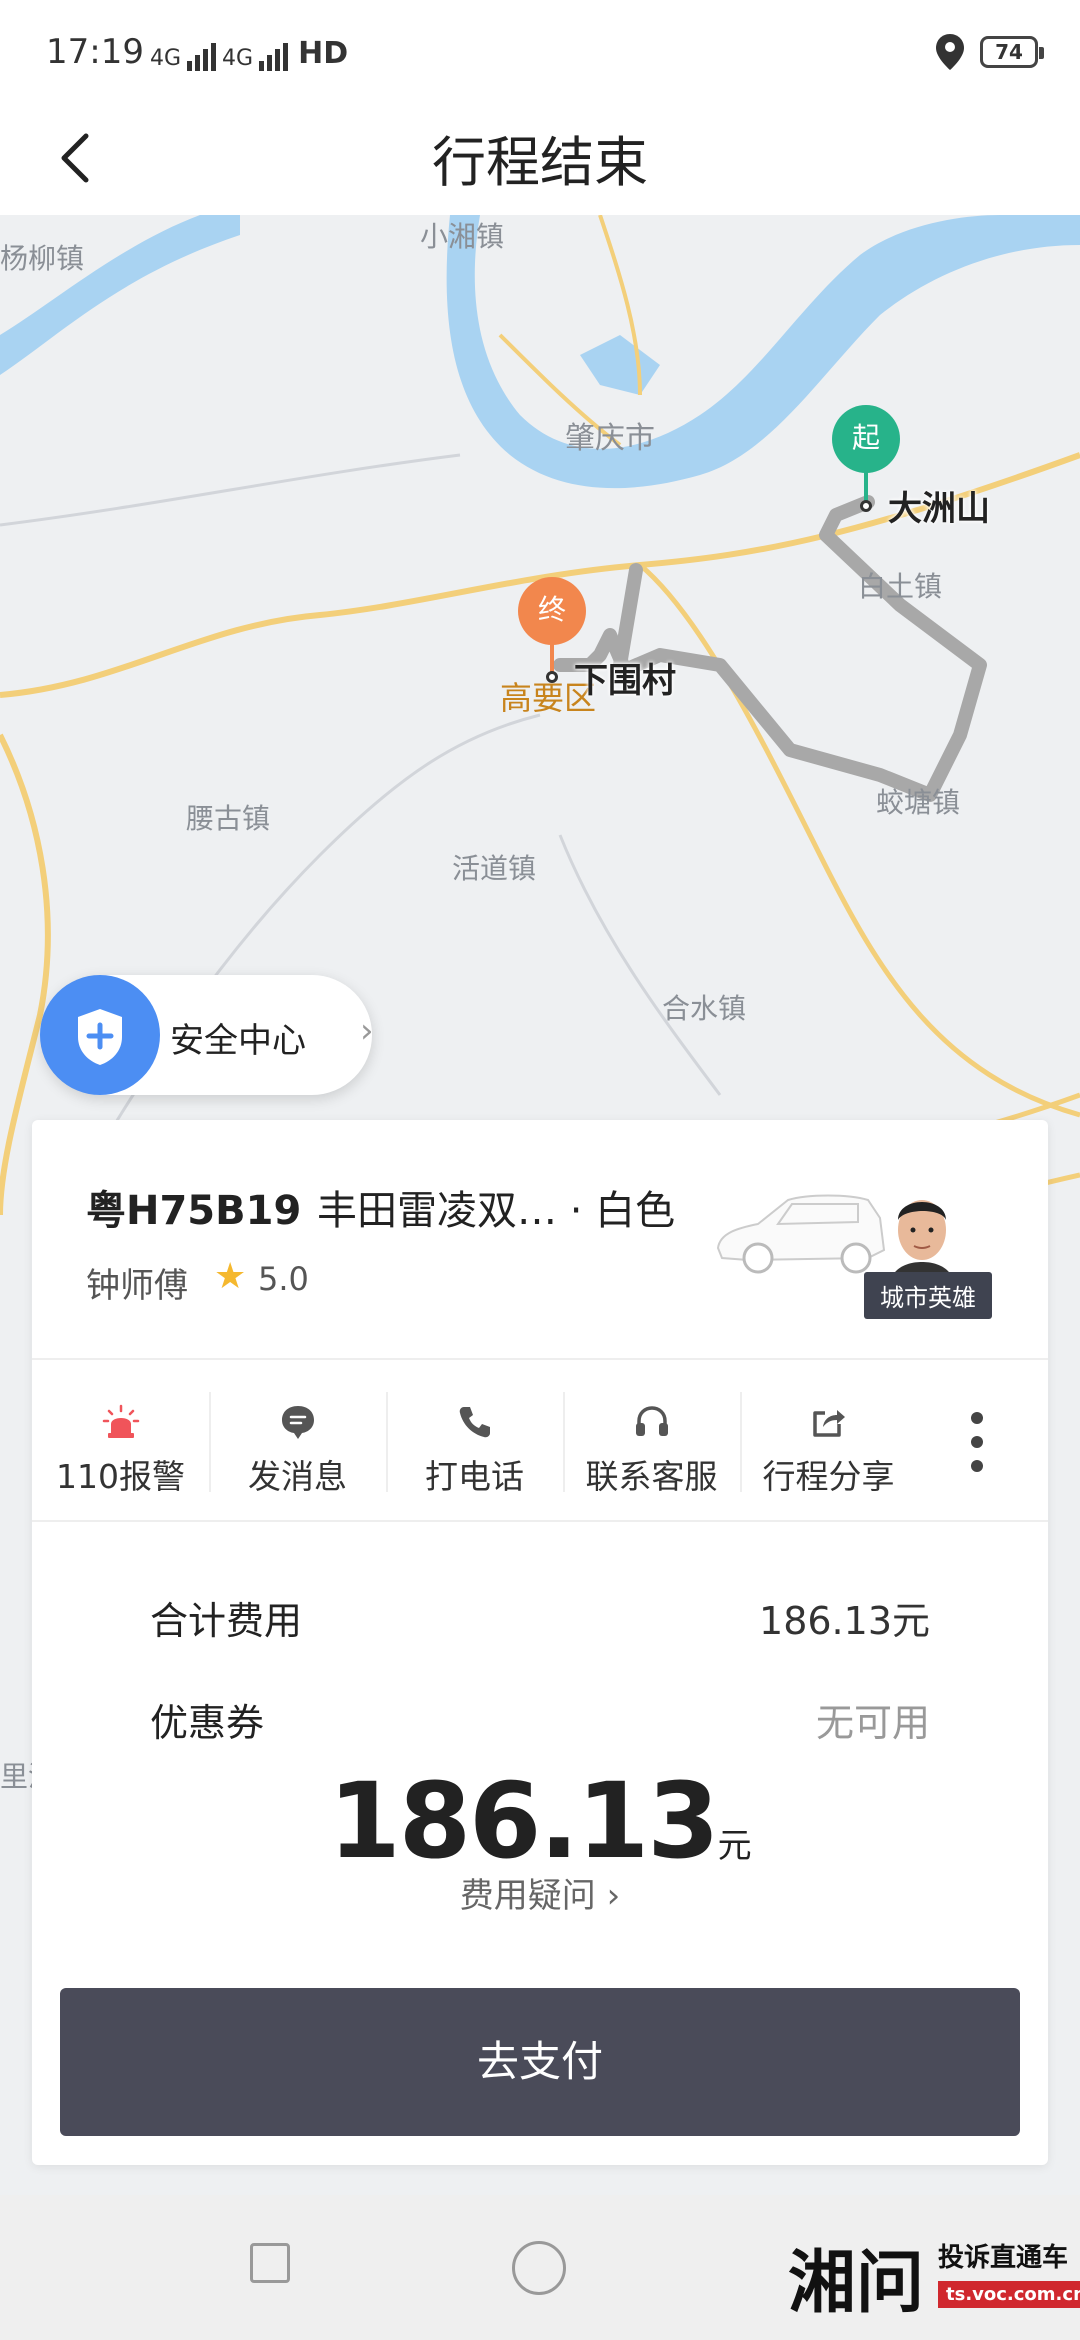 The image size is (1080, 2340). What do you see at coordinates (540, 2062) in the screenshot?
I see `pay-button: 去支付` at bounding box center [540, 2062].